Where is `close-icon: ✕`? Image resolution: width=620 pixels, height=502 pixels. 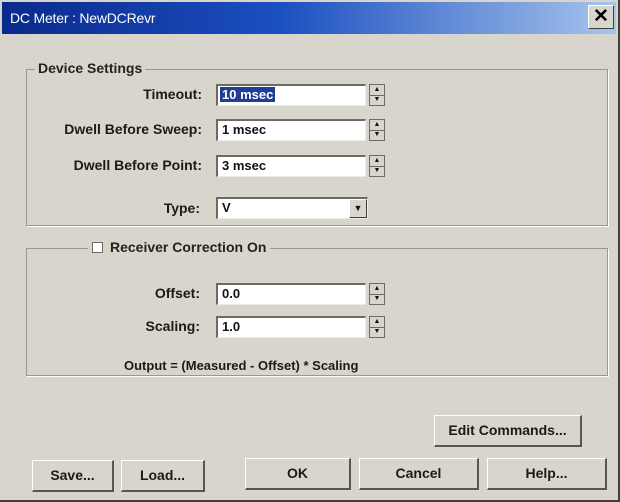
close-icon: ✕ is located at coordinates (601, 16).